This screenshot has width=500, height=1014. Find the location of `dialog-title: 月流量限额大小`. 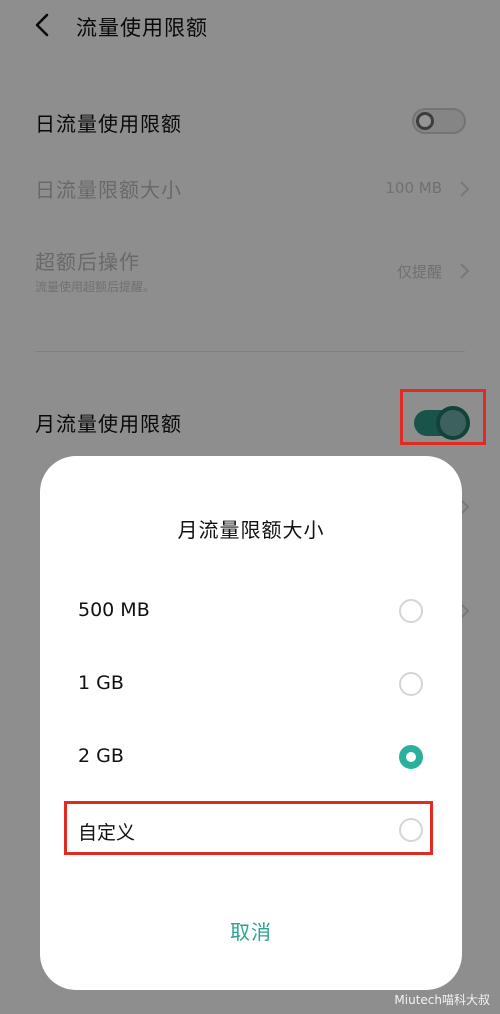

dialog-title: 月流量限额大小 is located at coordinates (251, 530).